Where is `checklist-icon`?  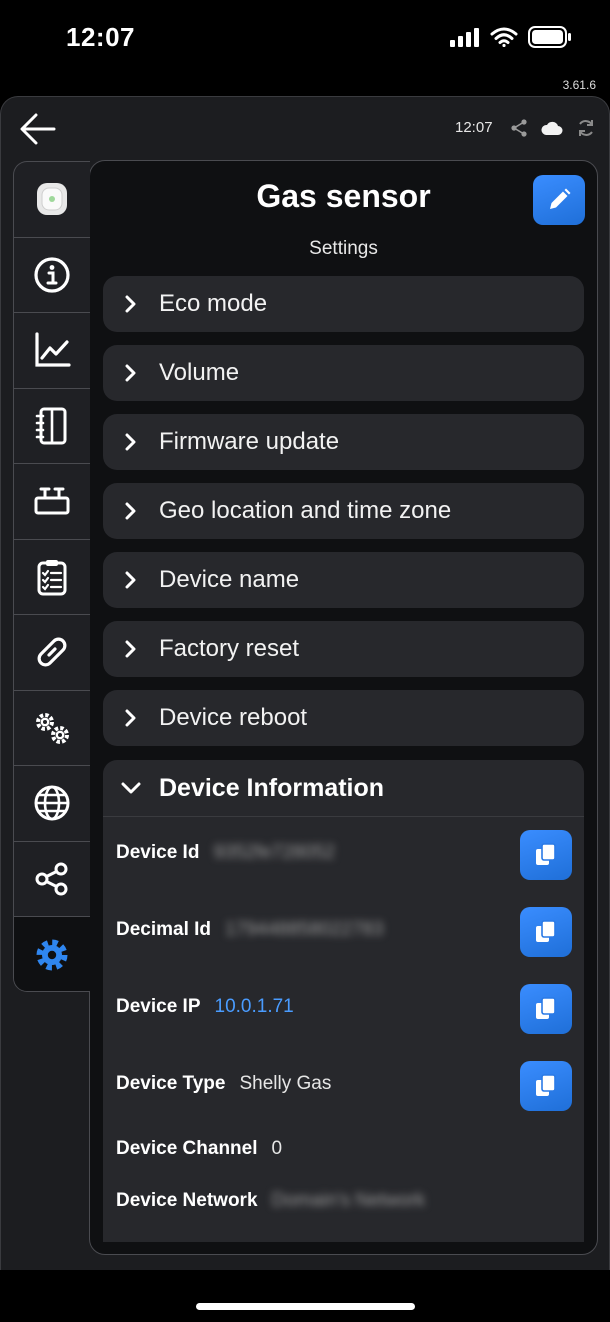
checklist-icon is located at coordinates (52, 577).